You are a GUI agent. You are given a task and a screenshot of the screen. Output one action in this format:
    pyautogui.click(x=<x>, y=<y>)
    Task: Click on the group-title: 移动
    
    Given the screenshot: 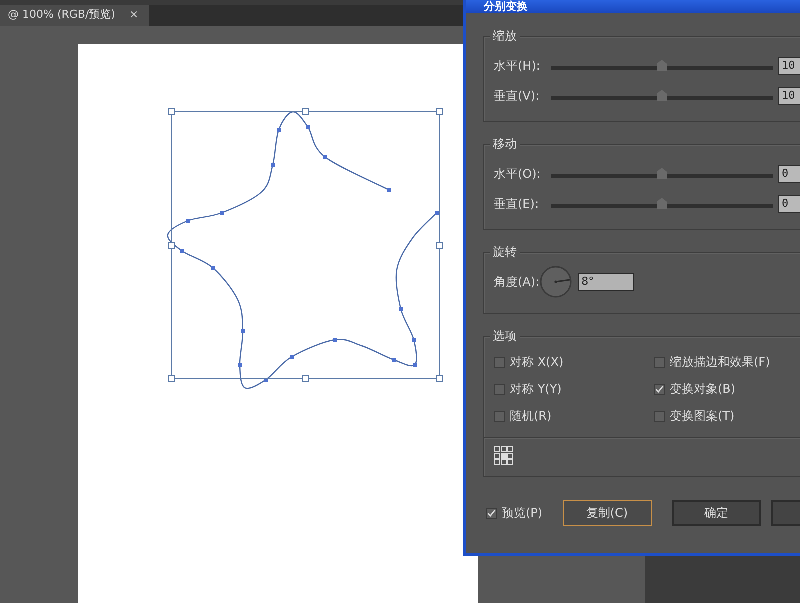 What is the action you would take?
    pyautogui.click(x=505, y=144)
    